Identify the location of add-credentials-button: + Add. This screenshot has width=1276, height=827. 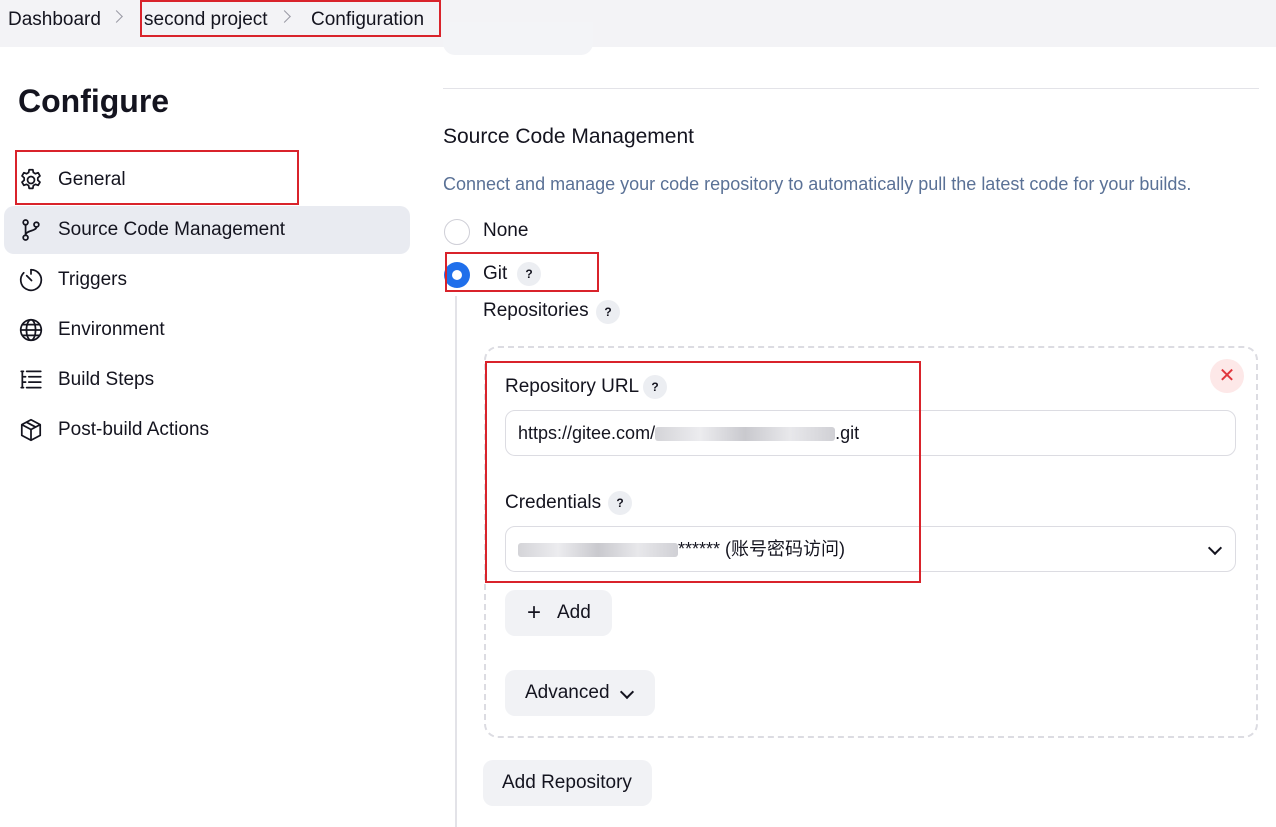
(558, 613).